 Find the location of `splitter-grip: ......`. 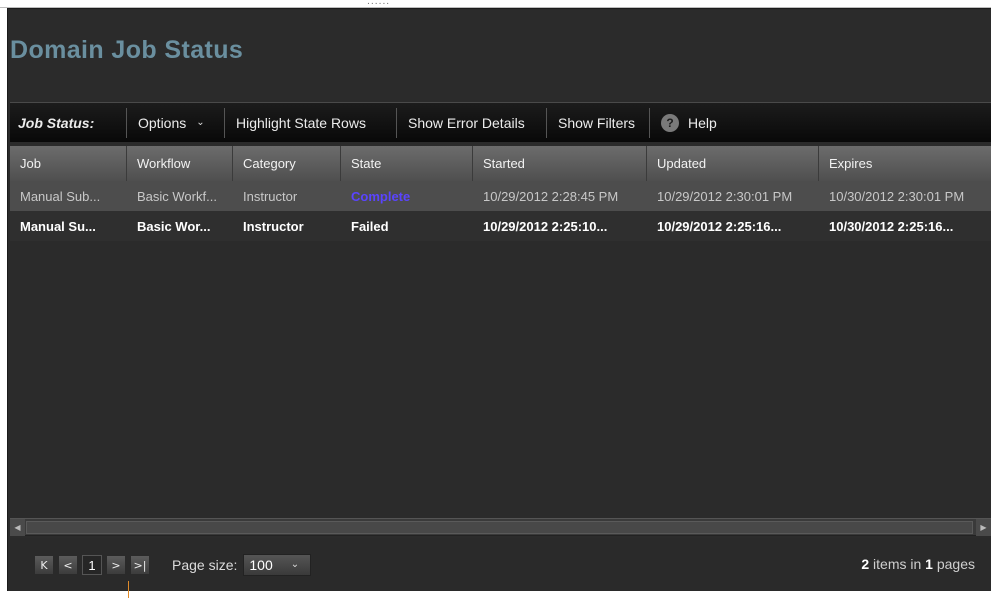

splitter-grip: ...... is located at coordinates (380, 3).